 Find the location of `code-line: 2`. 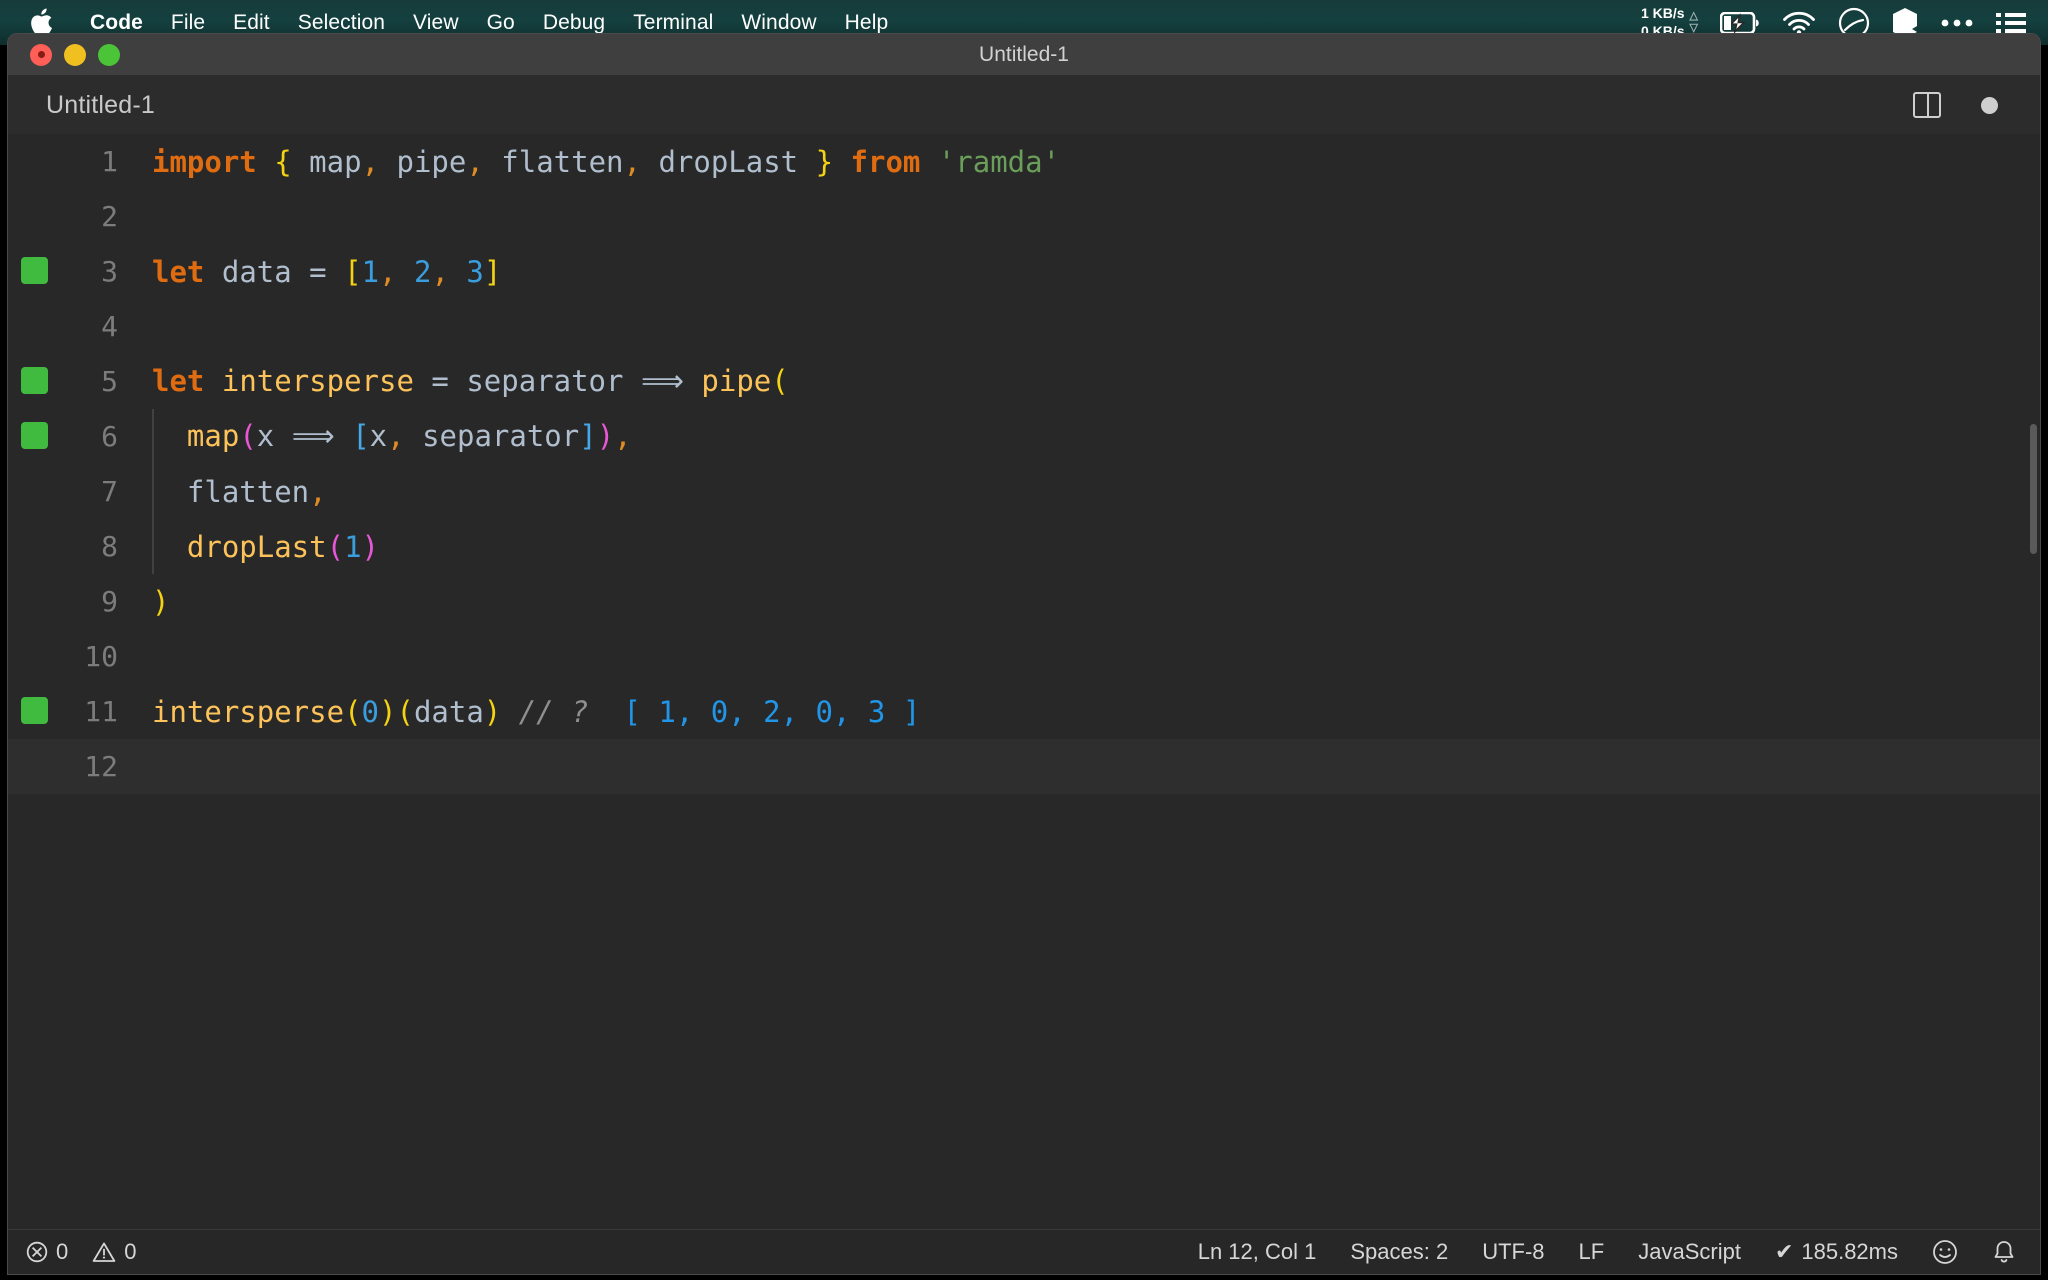

code-line: 2 is located at coordinates (1024, 216).